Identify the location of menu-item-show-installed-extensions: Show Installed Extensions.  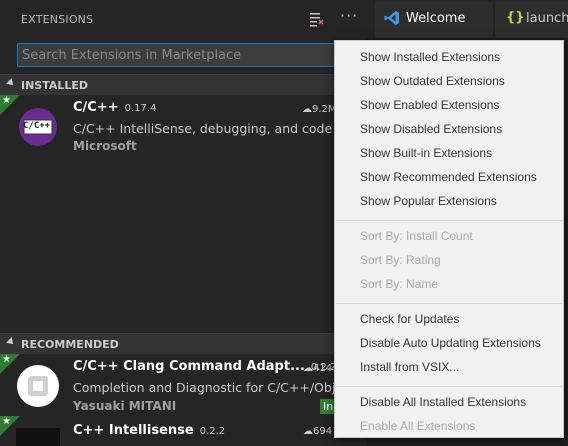
(430, 57).